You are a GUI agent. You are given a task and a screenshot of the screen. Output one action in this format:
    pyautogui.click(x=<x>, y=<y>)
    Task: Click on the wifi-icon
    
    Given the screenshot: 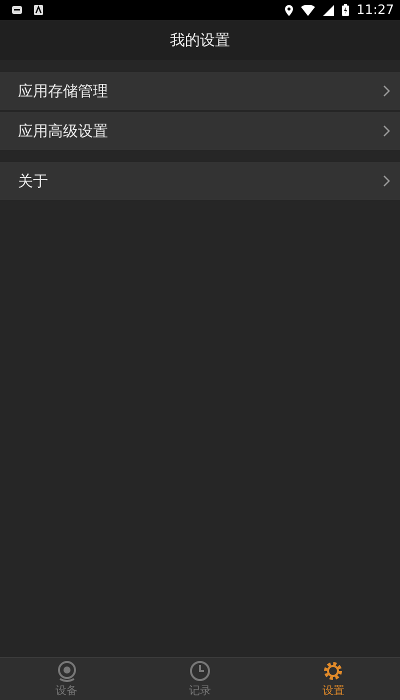 What is the action you would take?
    pyautogui.click(x=307, y=10)
    